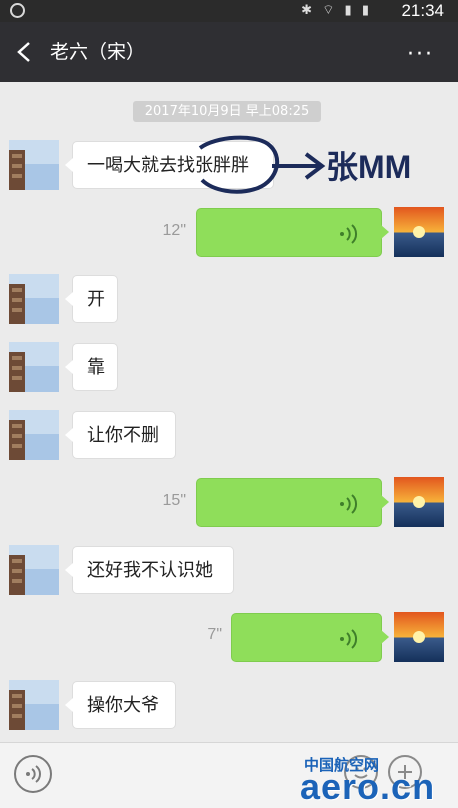 The height and width of the screenshot is (808, 458). What do you see at coordinates (123, 705) in the screenshot?
I see `message-text: 操你大爷` at bounding box center [123, 705].